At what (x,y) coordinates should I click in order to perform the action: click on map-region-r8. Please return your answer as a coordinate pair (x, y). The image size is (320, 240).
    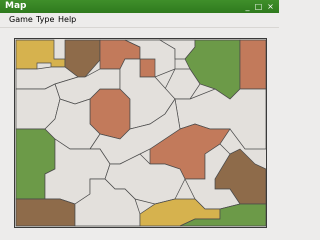
    Looking at the image, I should click on (147, 68).